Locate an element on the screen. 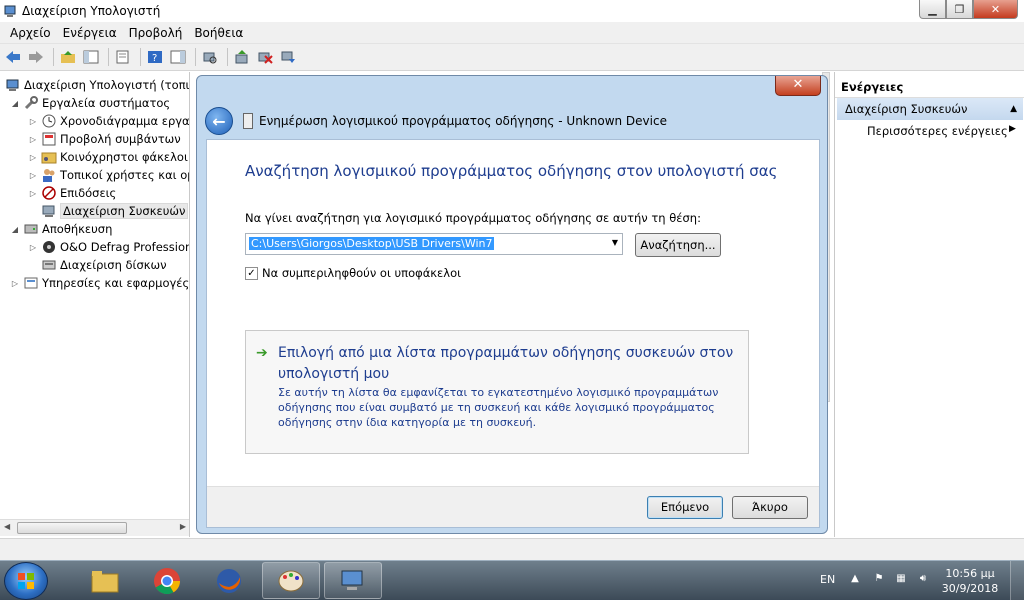 The width and height of the screenshot is (1024, 600). device-icon is located at coordinates (248, 121).